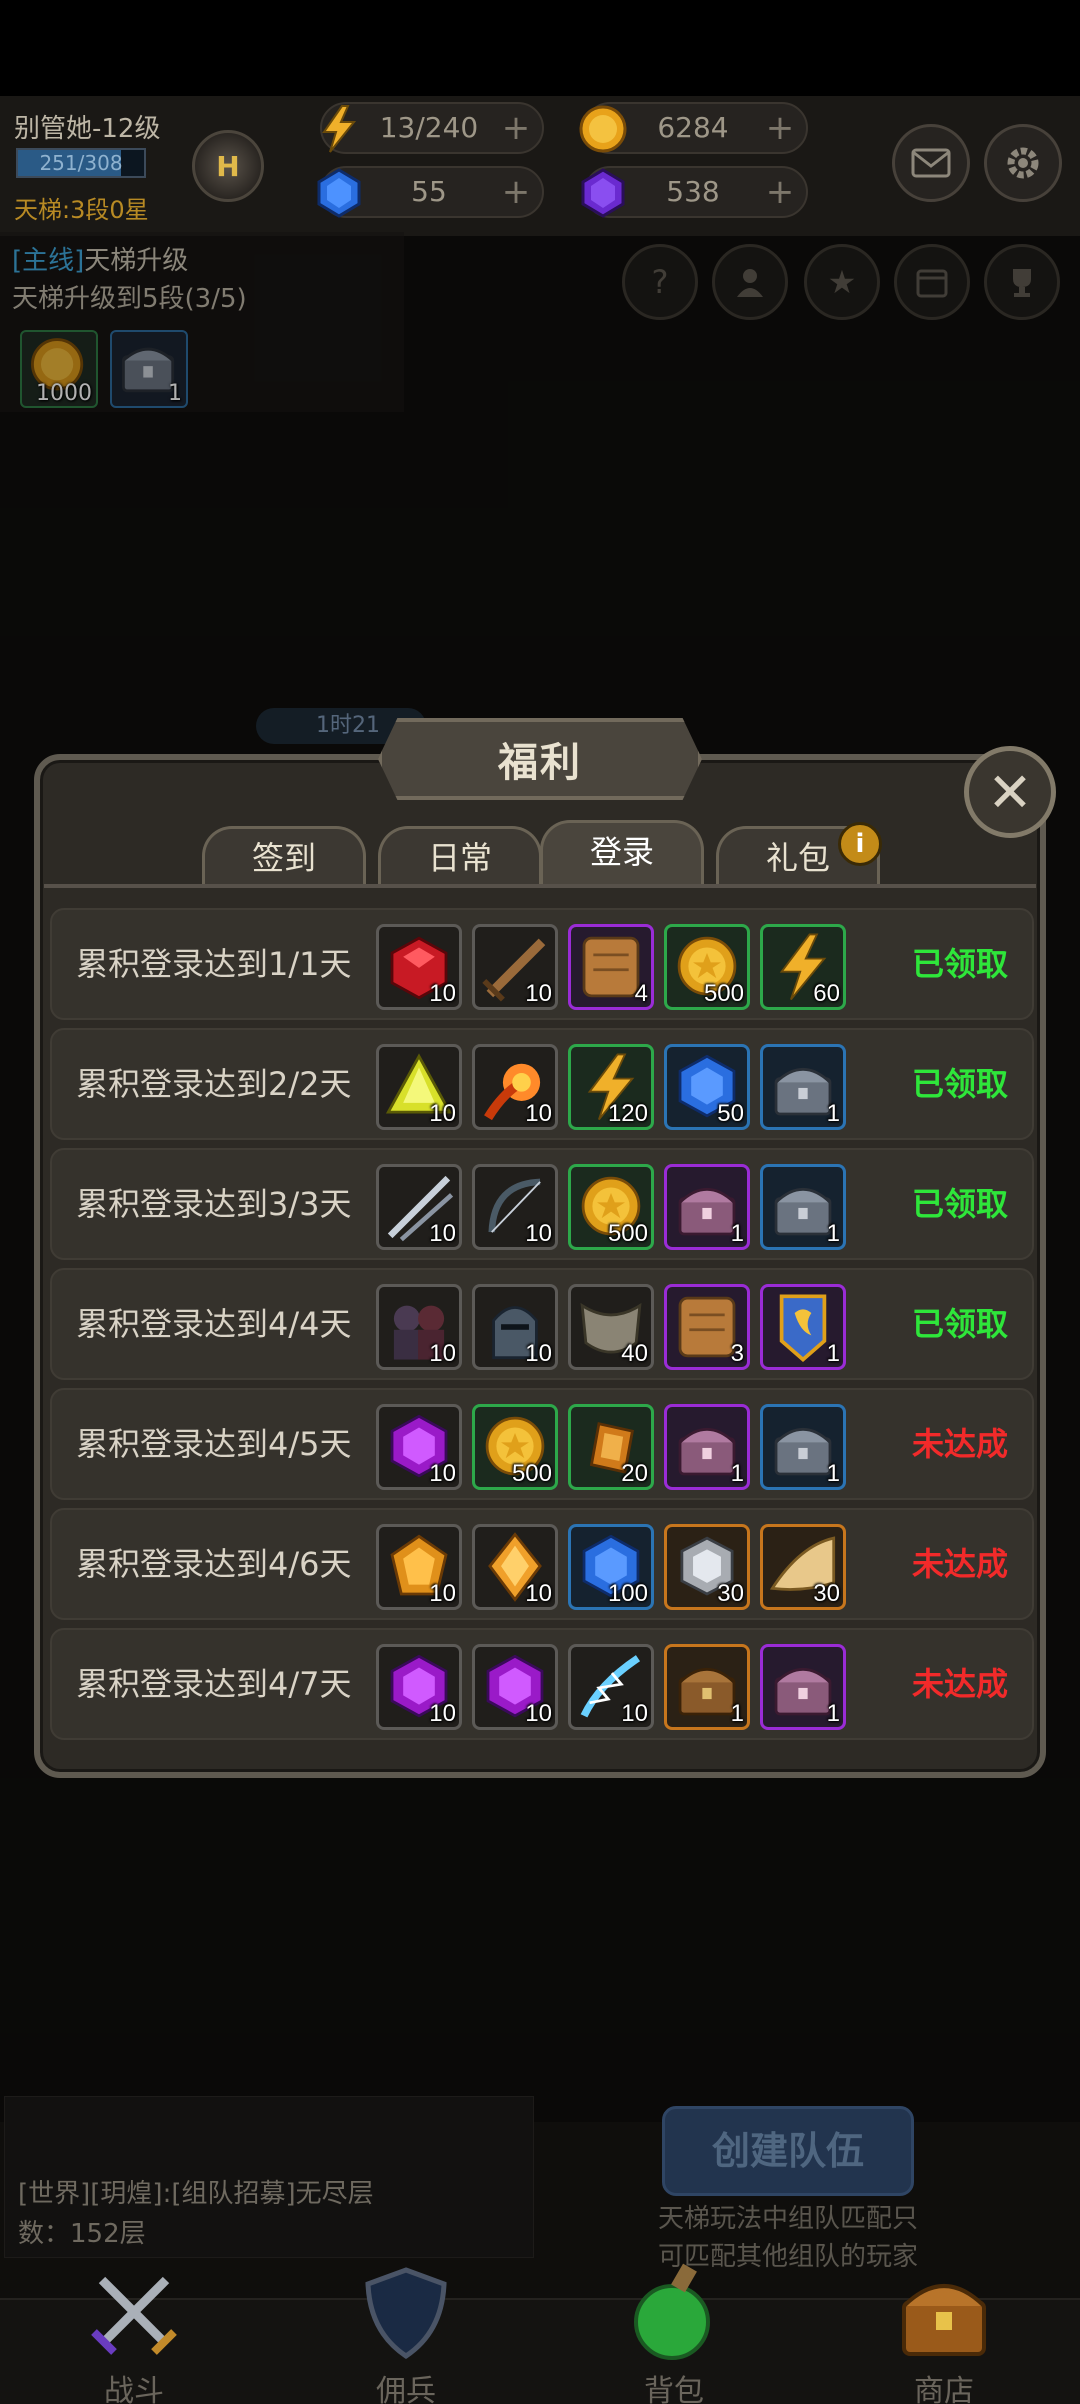  What do you see at coordinates (214, 1084) in the screenshot?
I see `reward-row-label: 累积登录达到2/2天` at bounding box center [214, 1084].